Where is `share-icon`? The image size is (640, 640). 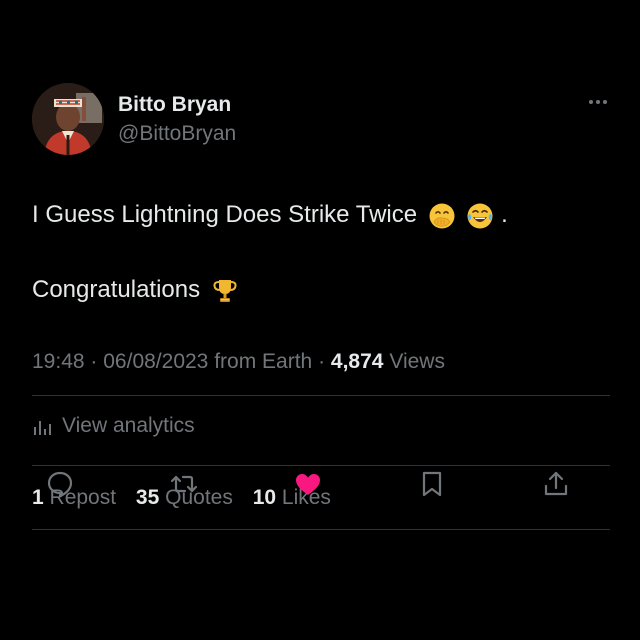
share-icon is located at coordinates (556, 483).